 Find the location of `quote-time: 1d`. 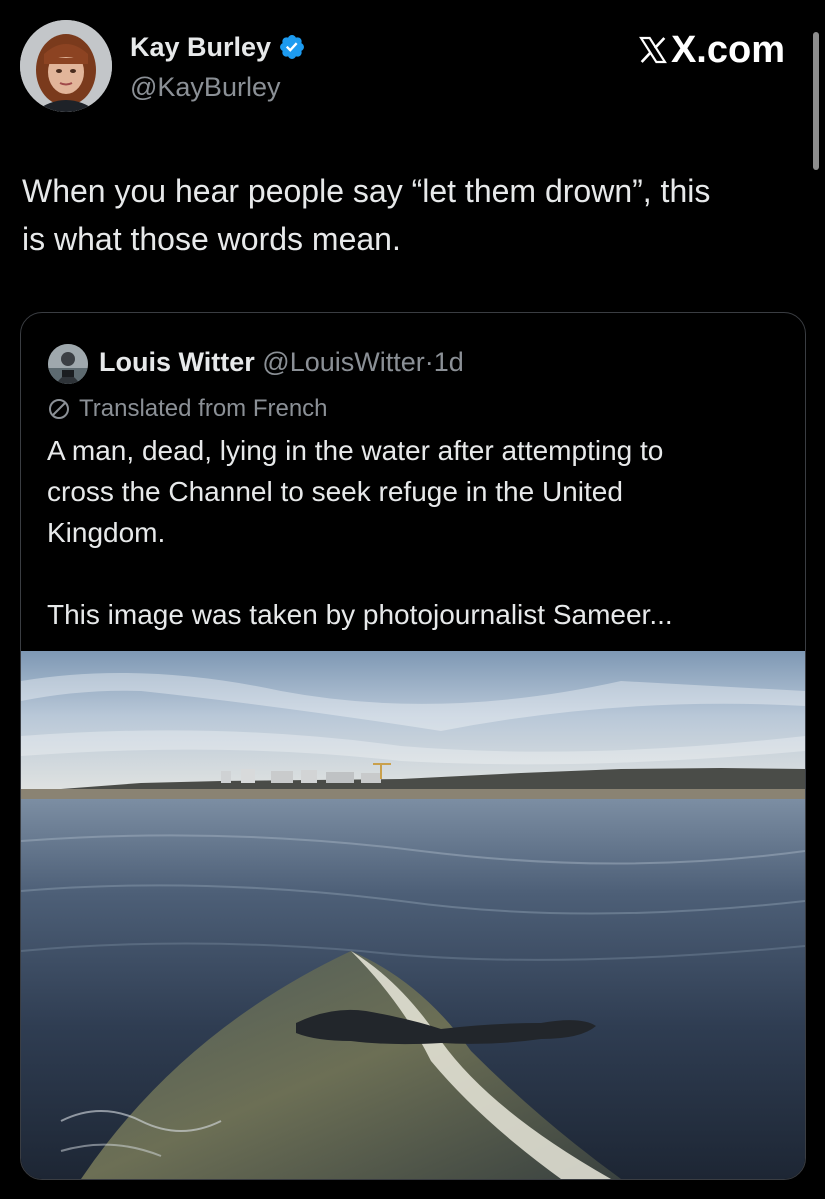

quote-time: 1d is located at coordinates (449, 362).